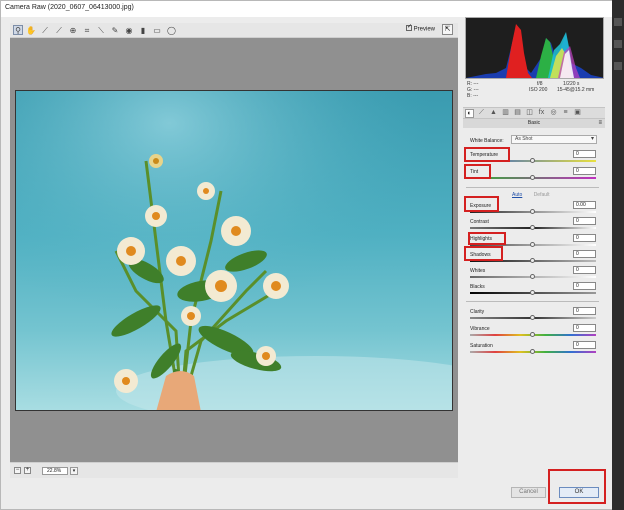  What do you see at coordinates (532, 211) in the screenshot?
I see `exposure-slider-thumb` at bounding box center [532, 211].